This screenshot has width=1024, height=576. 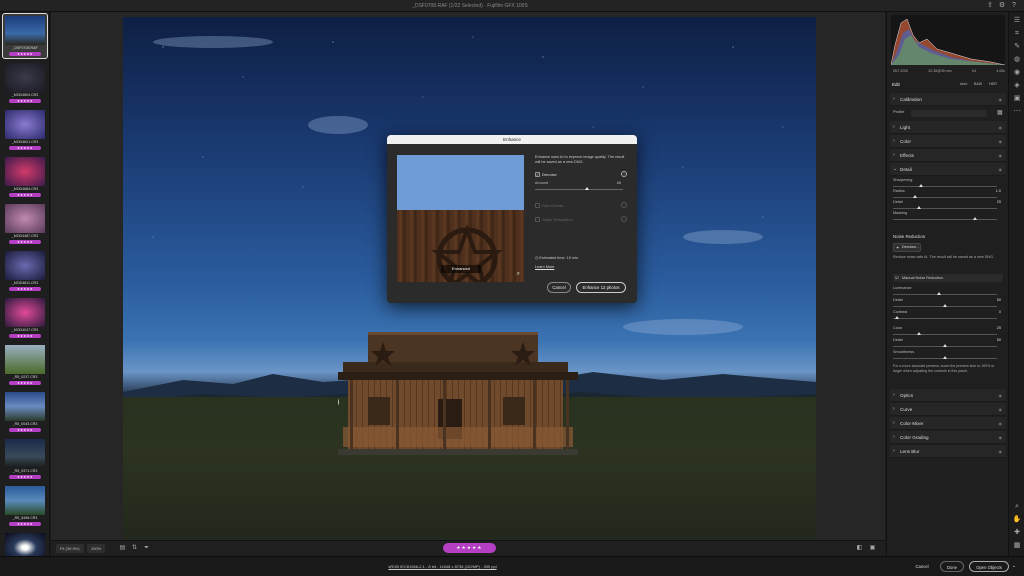 What do you see at coordinates (619, 183) in the screenshot?
I see `amount-value: 68` at bounding box center [619, 183].